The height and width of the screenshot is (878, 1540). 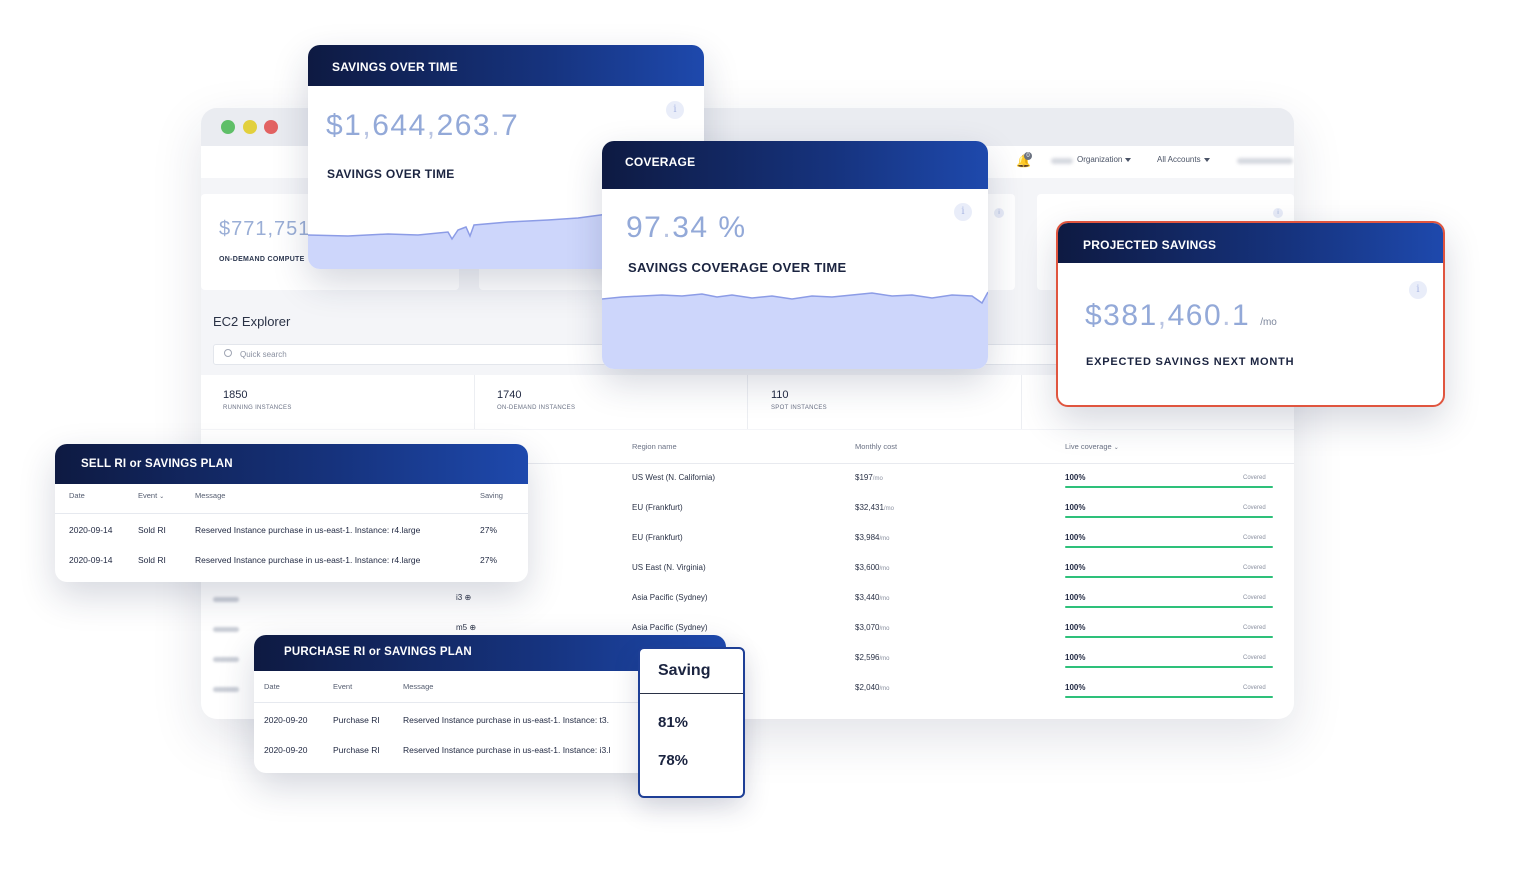 What do you see at coordinates (1241, 315) in the screenshot?
I see `value-part: 1` at bounding box center [1241, 315].